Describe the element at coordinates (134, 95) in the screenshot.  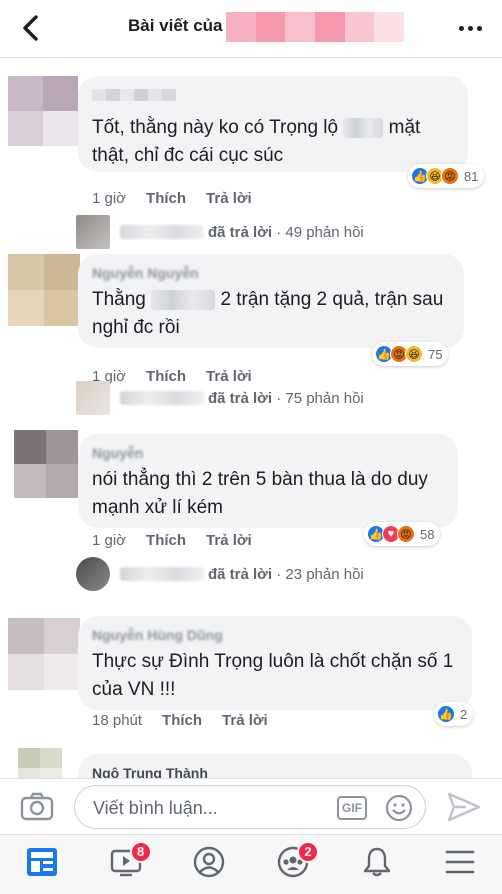
I see `redacted-author` at that location.